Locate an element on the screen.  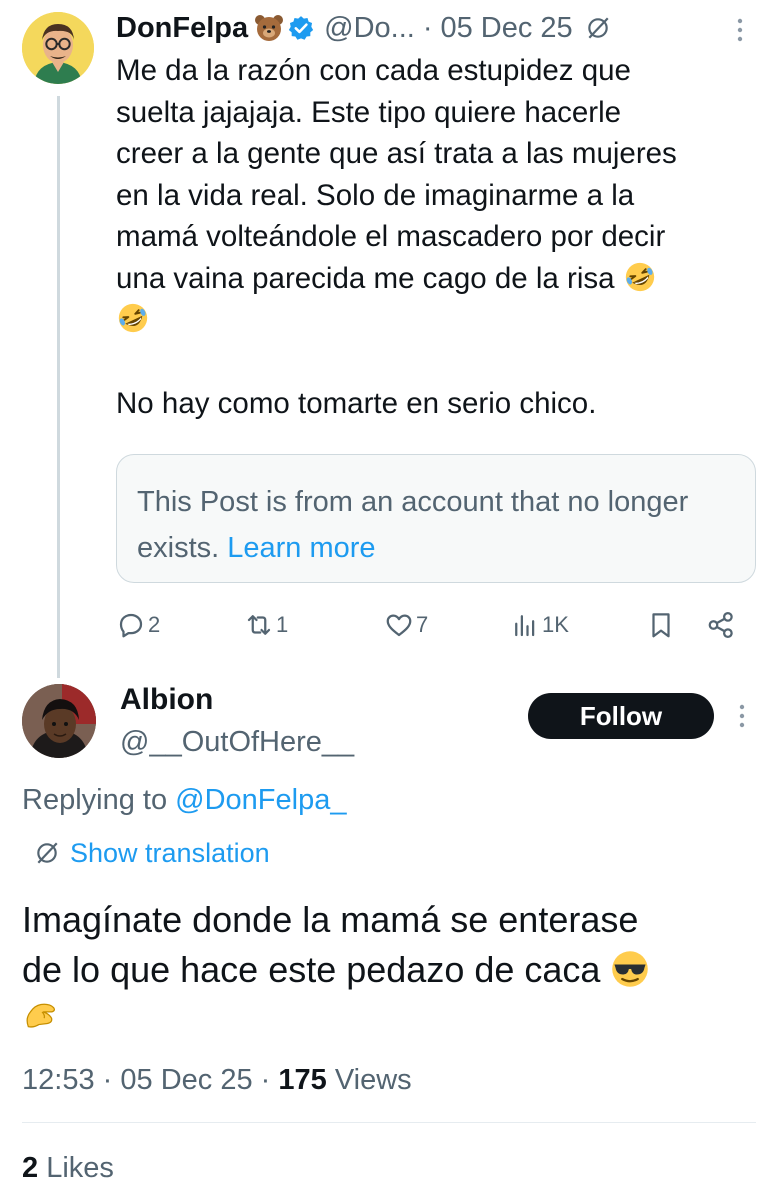
replying-to-label: Replying to is located at coordinates (95, 800).